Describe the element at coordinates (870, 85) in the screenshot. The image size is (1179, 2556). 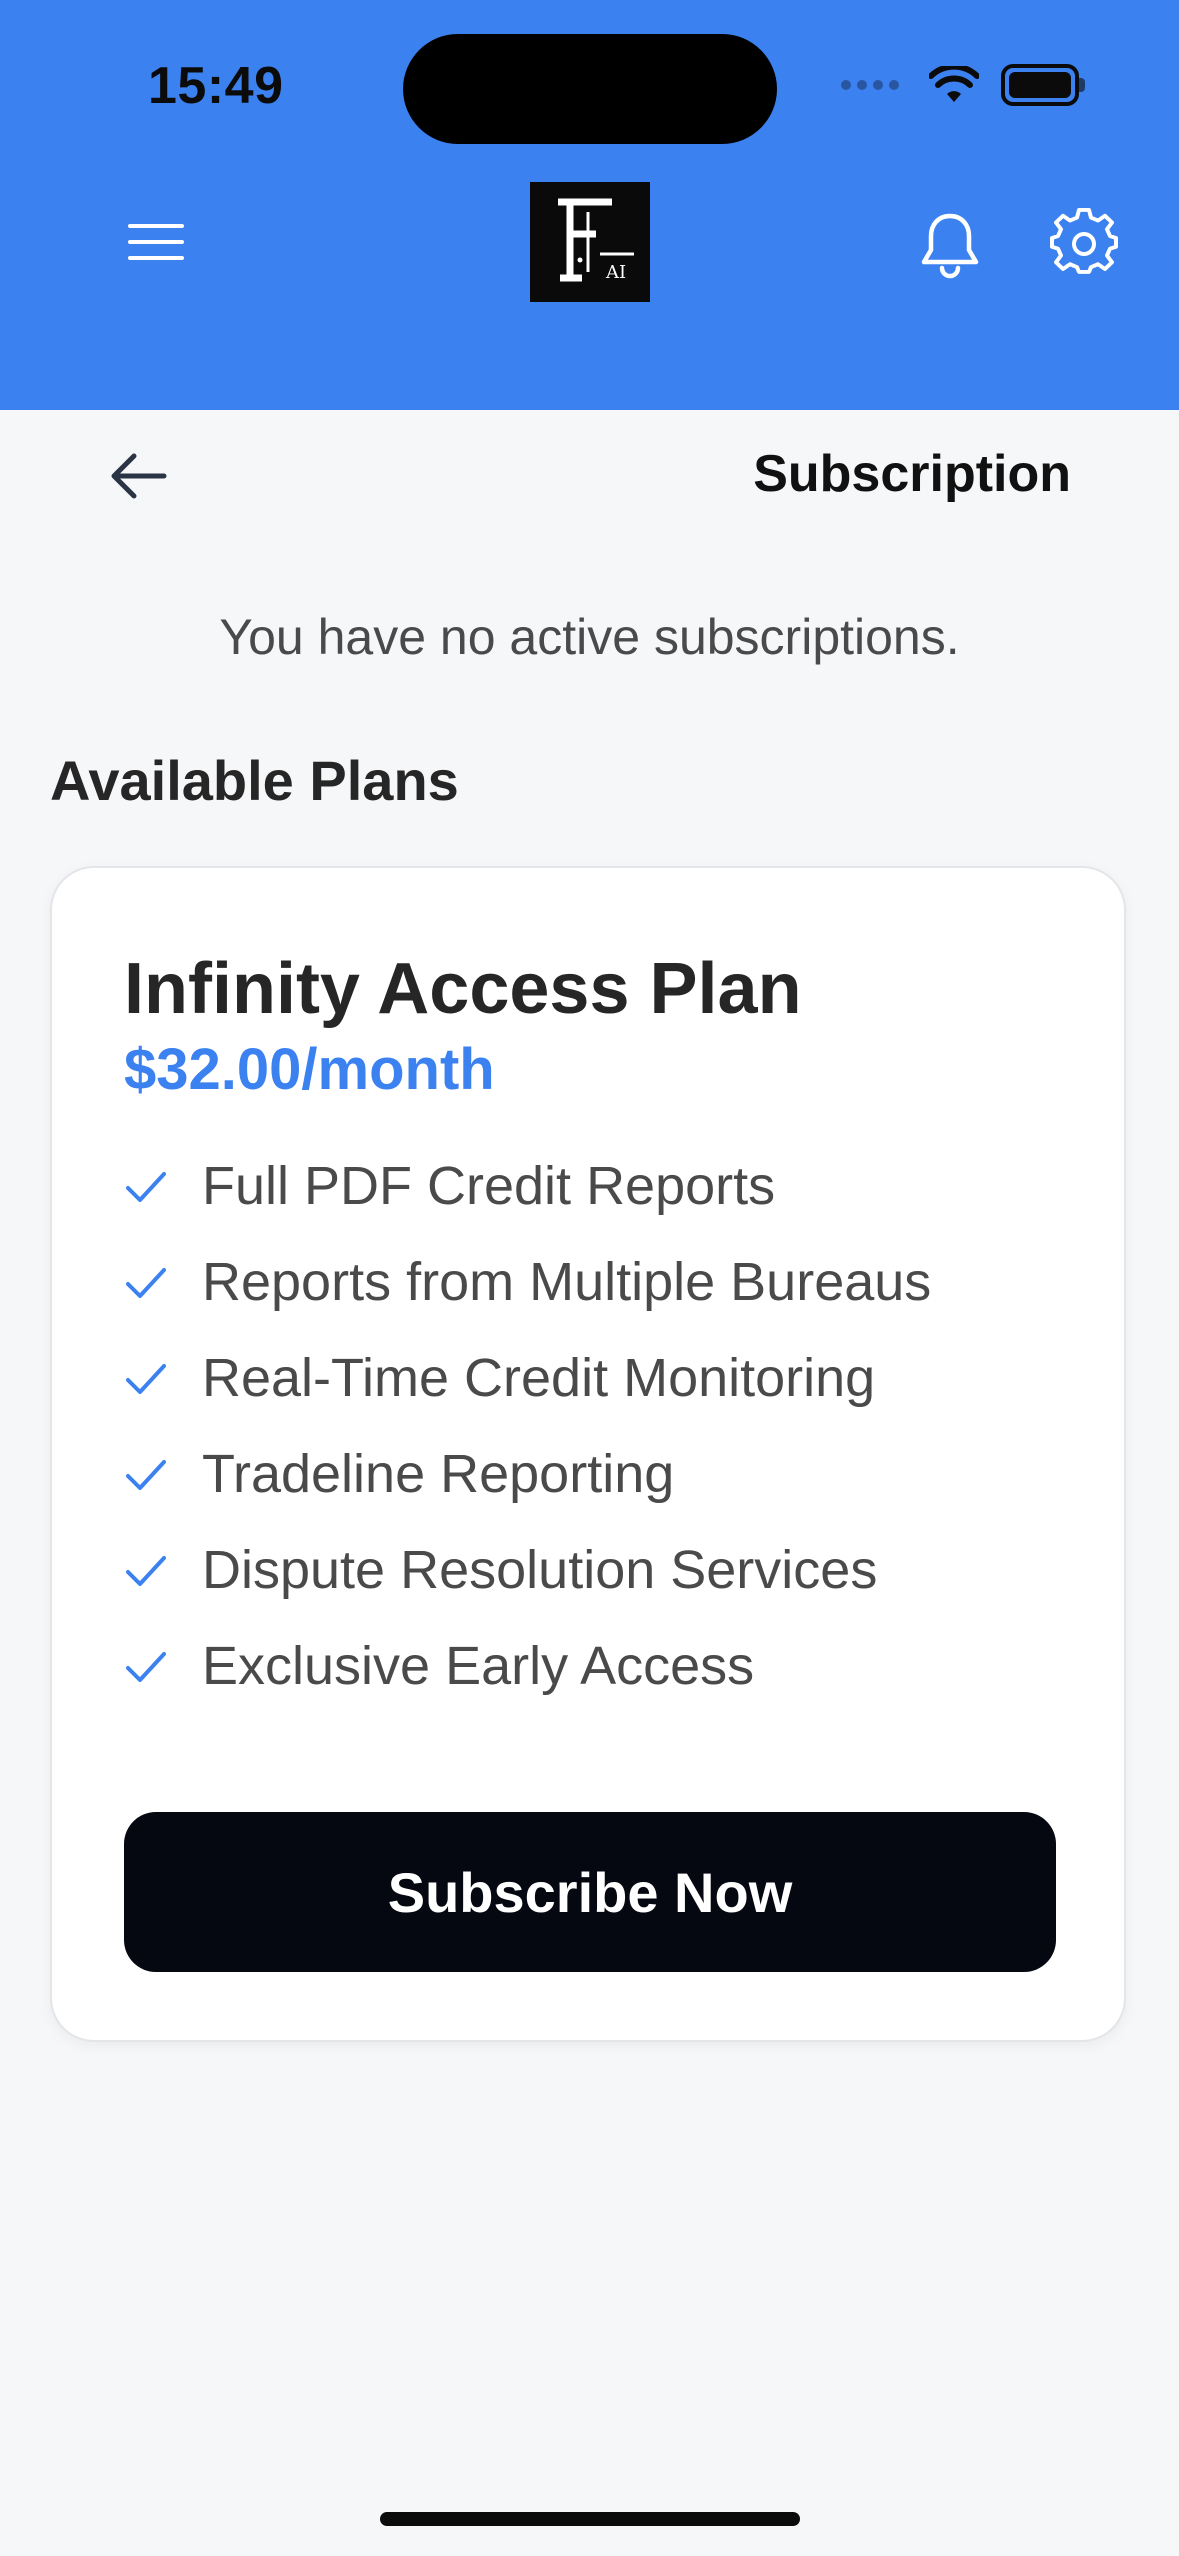
I see `cellular-signal-icon` at that location.